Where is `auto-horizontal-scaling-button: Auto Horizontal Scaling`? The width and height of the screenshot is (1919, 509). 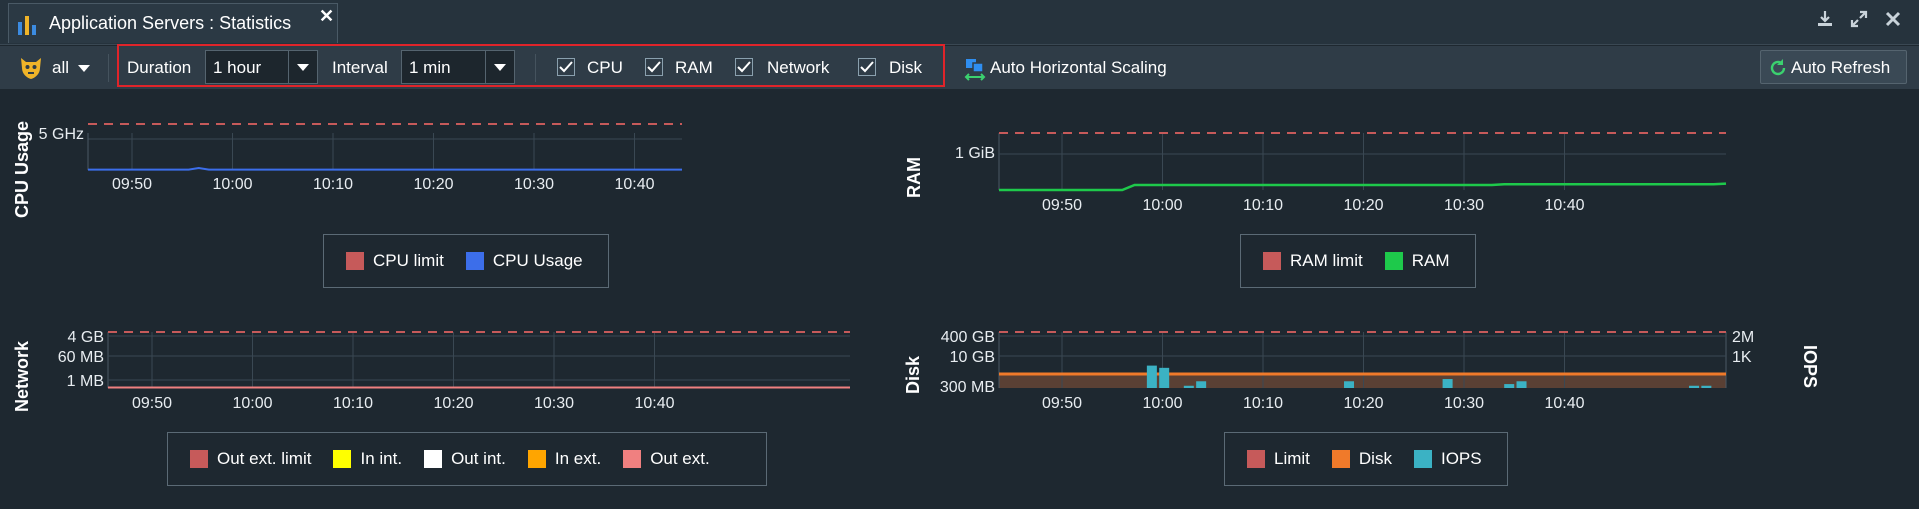
auto-horizontal-scaling-button: Auto Horizontal Scaling is located at coordinates (1065, 67).